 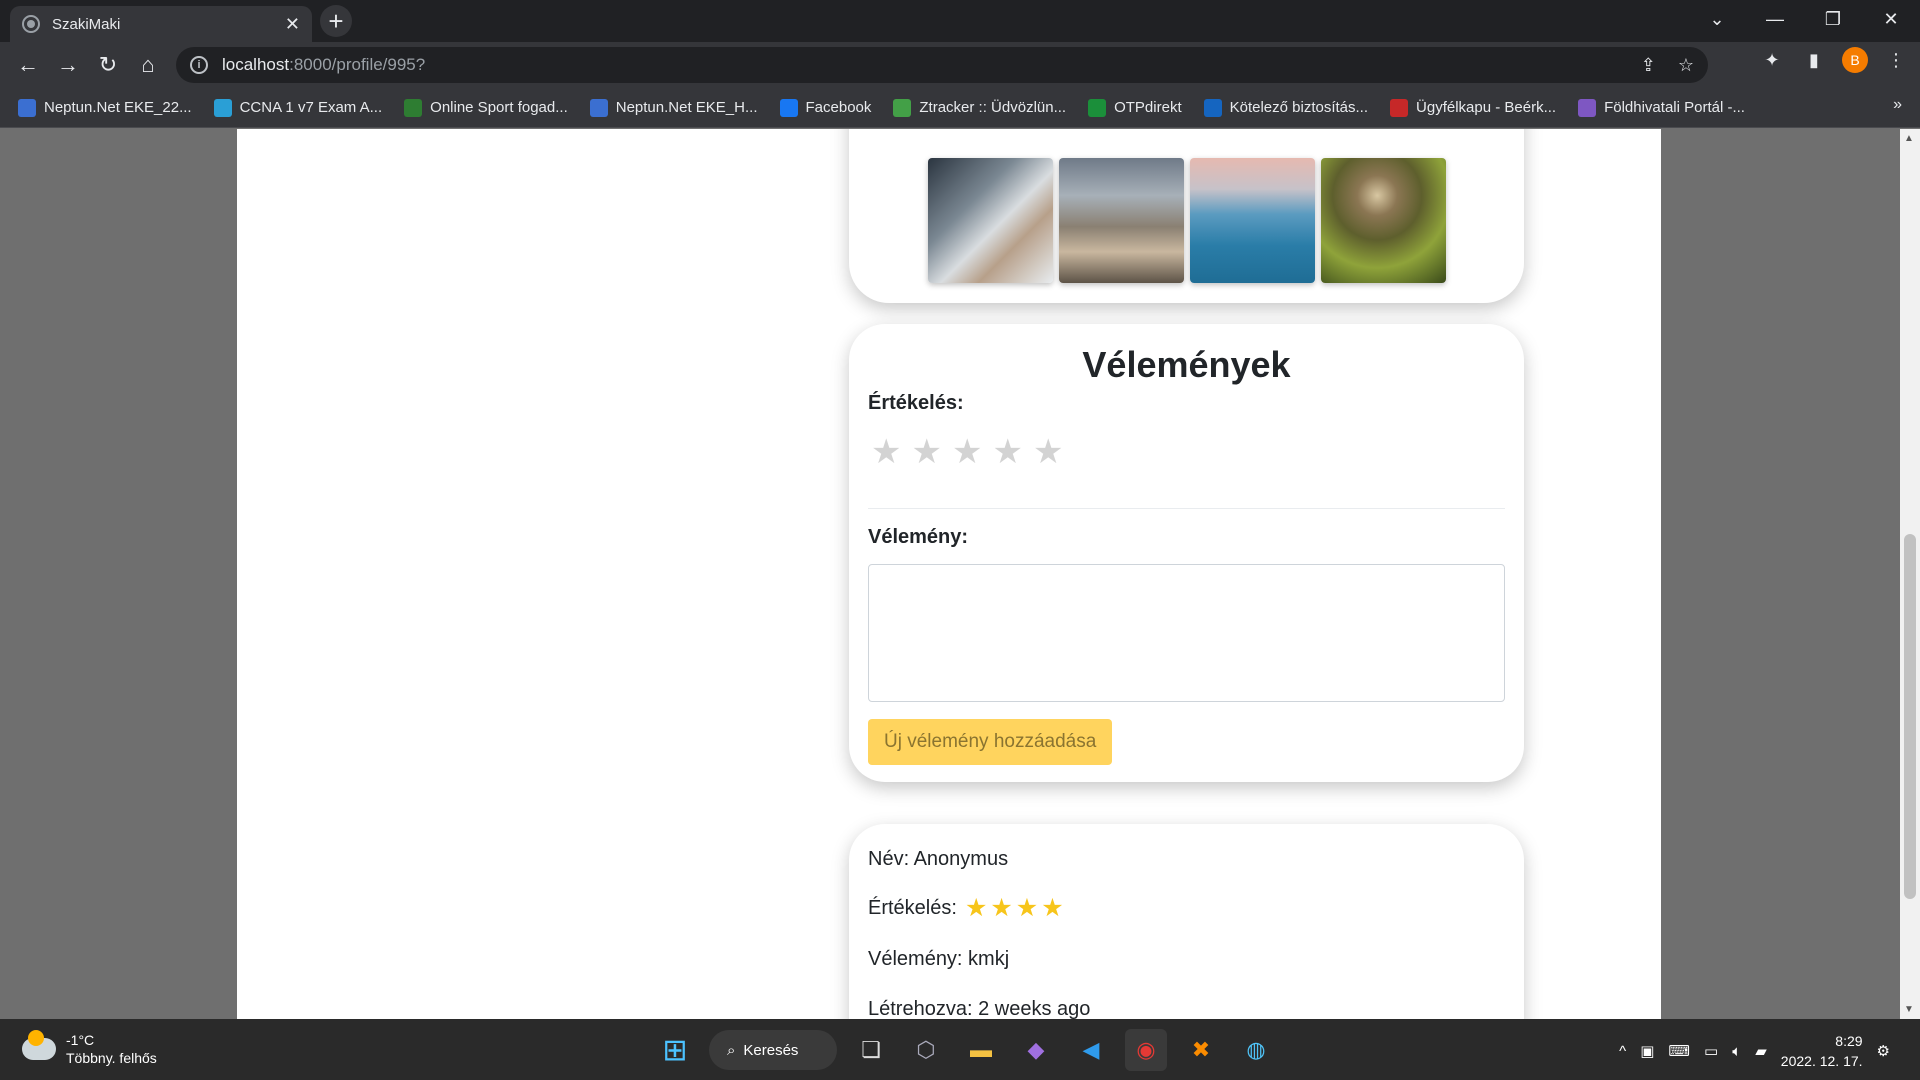 I want to click on home-icon: ⌂, so click(x=148, y=65).